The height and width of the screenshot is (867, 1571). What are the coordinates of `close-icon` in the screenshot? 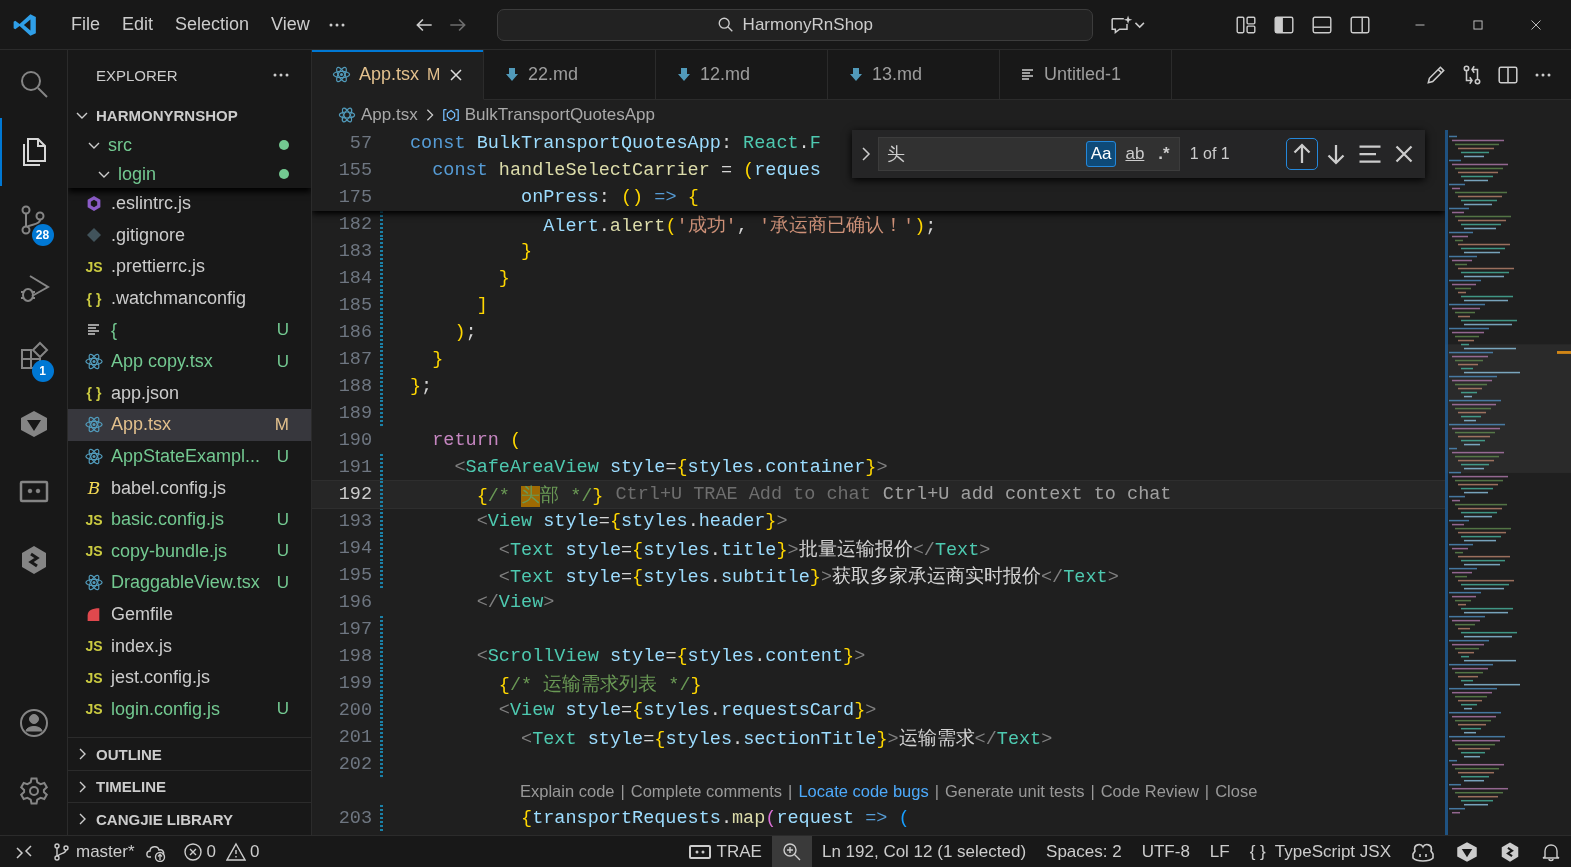 It's located at (456, 74).